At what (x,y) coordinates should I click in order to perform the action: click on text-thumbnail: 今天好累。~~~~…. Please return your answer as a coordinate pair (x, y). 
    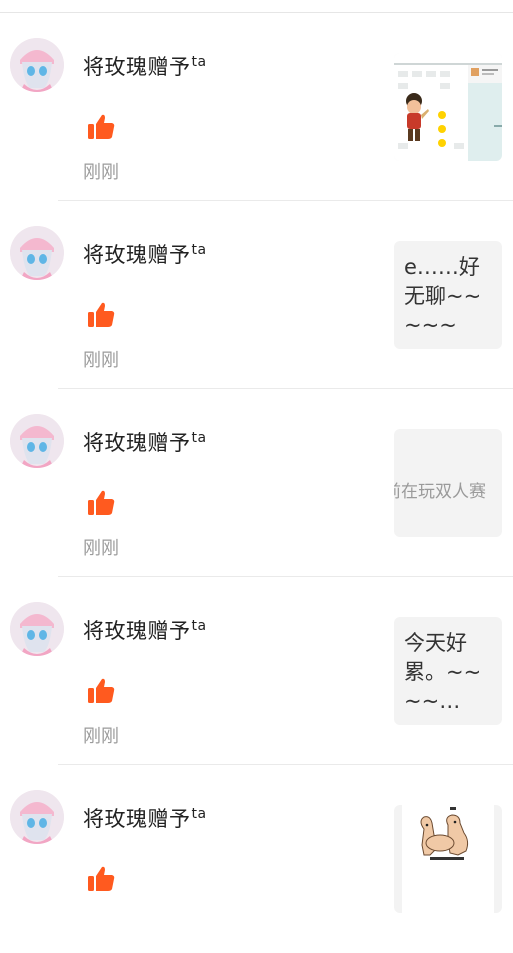
    Looking at the image, I should click on (448, 671).